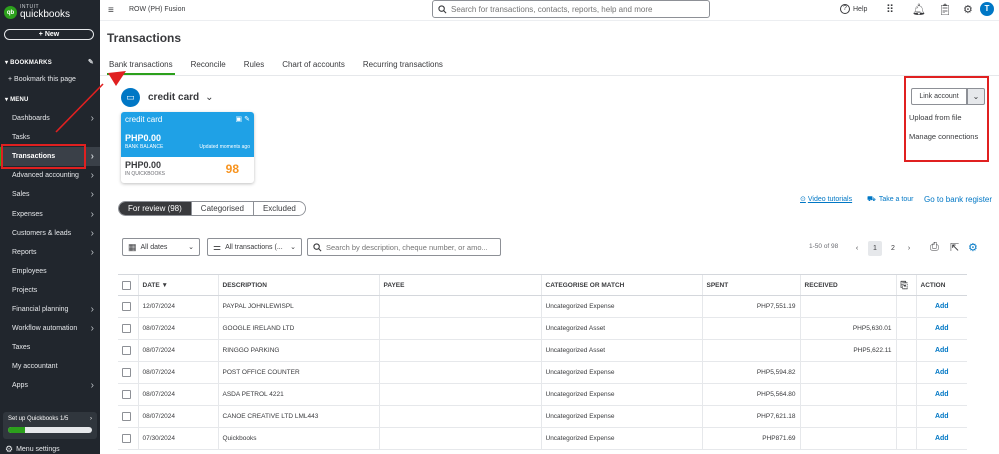 The height and width of the screenshot is (454, 999). I want to click on setup-chevron-icon: ›, so click(91, 419).